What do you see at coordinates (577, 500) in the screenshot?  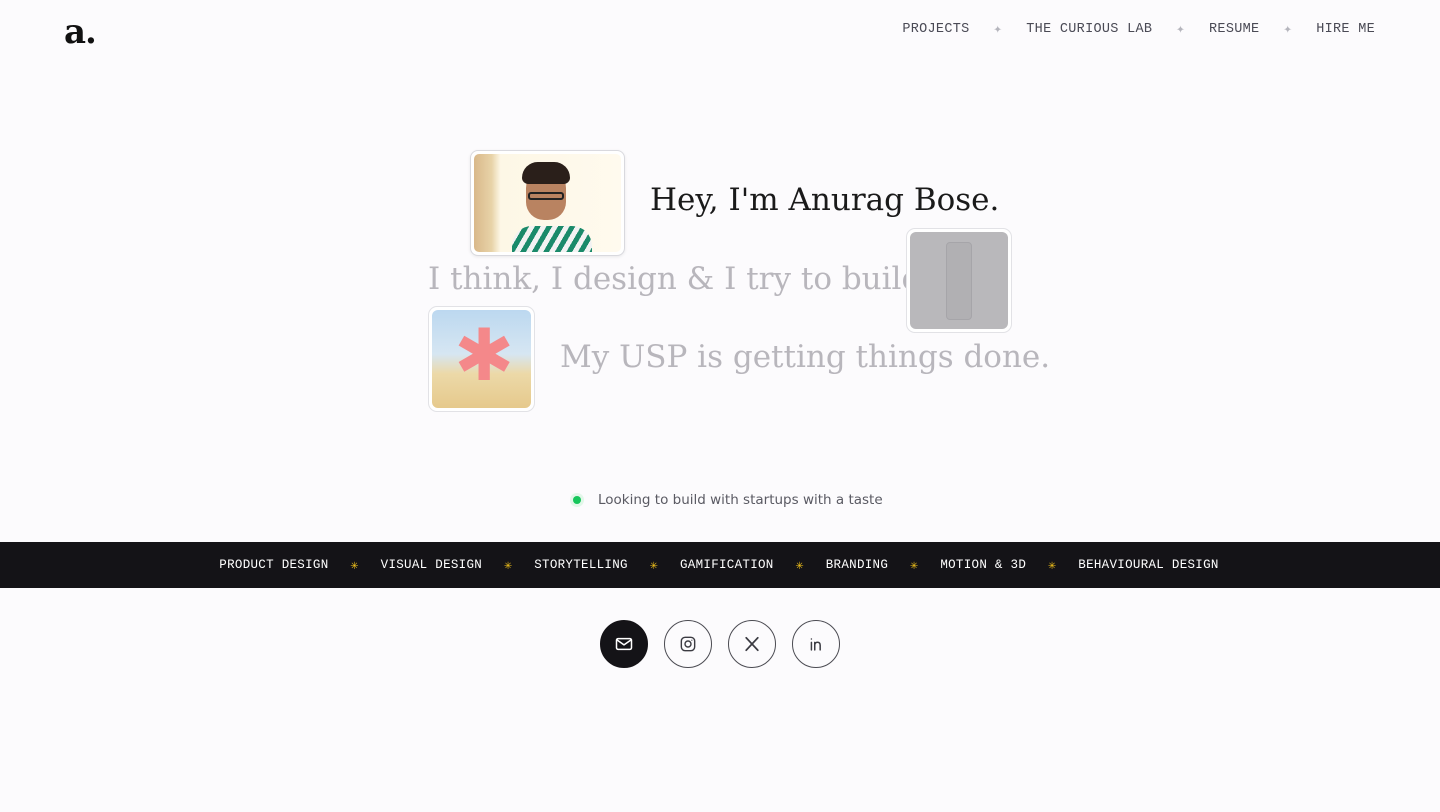 I see `status-dot-icon` at bounding box center [577, 500].